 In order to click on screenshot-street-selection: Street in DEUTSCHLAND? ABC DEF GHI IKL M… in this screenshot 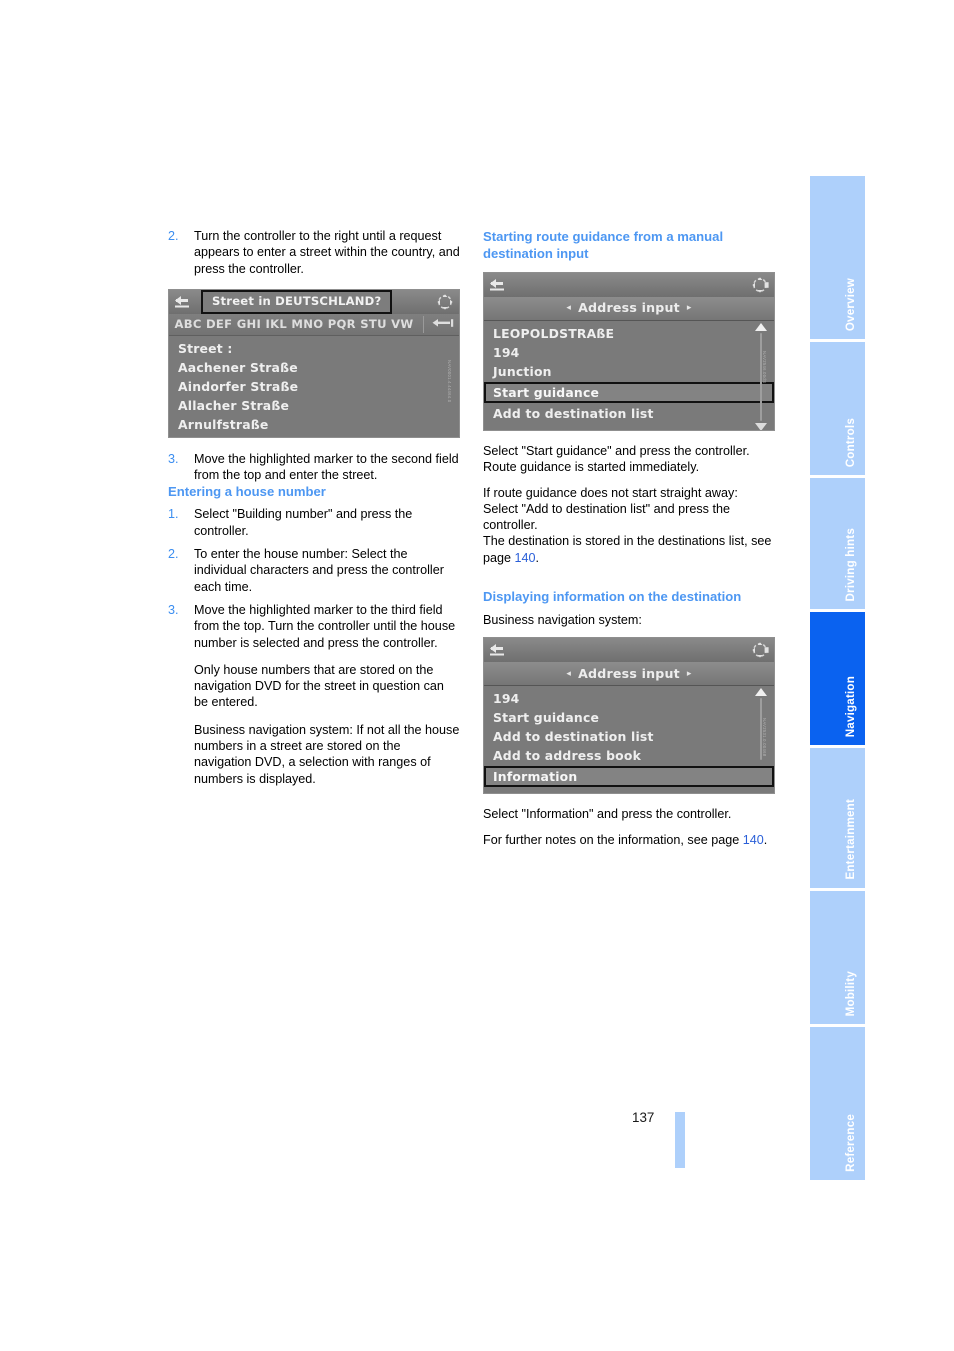, I will do `click(314, 363)`.